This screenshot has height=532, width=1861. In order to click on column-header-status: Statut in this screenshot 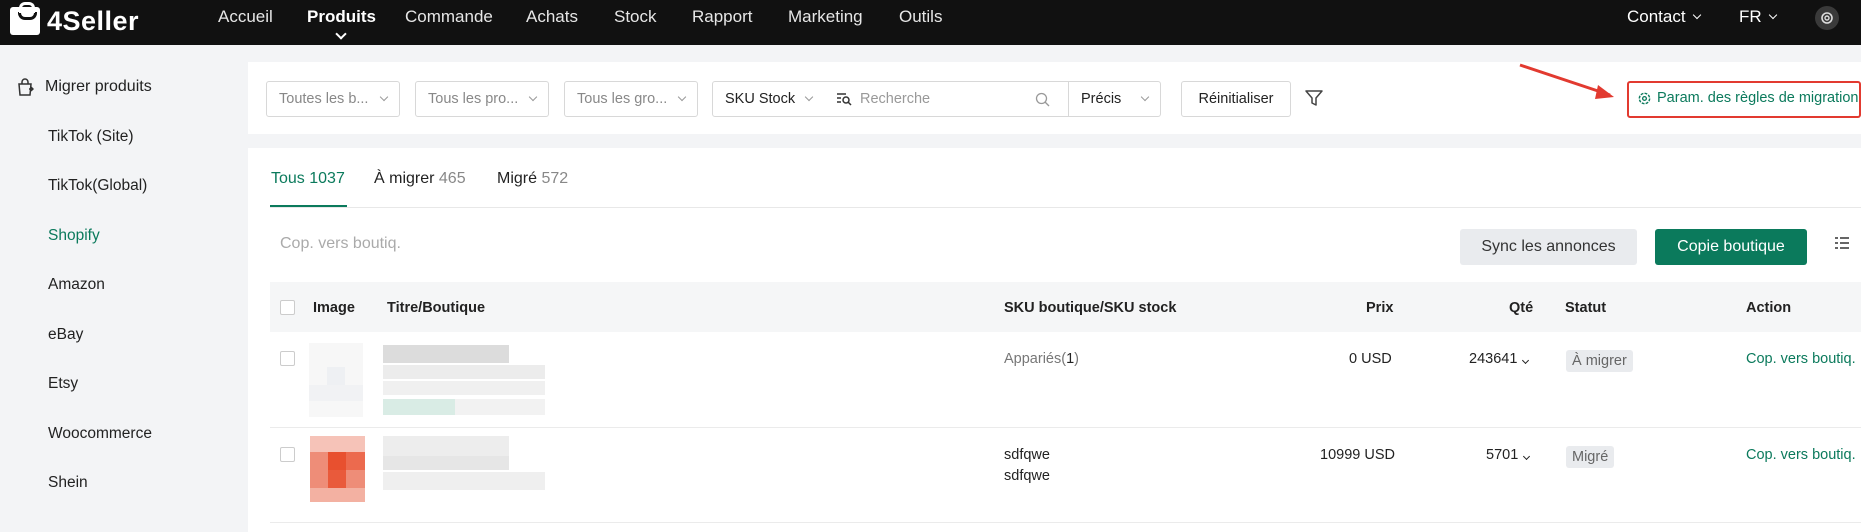, I will do `click(1586, 308)`.